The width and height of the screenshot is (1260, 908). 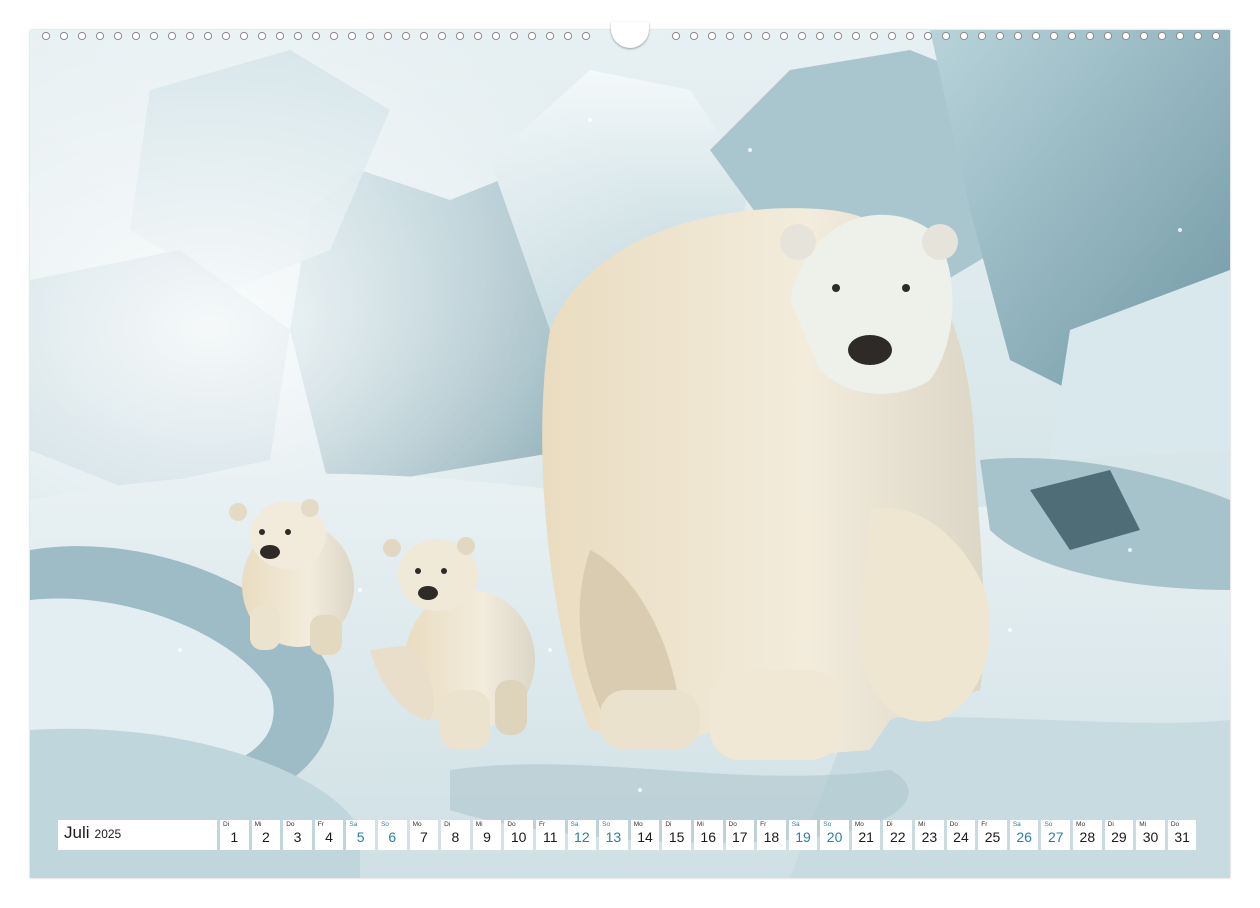 I want to click on day-cell: Di 1, so click(x=234, y=835).